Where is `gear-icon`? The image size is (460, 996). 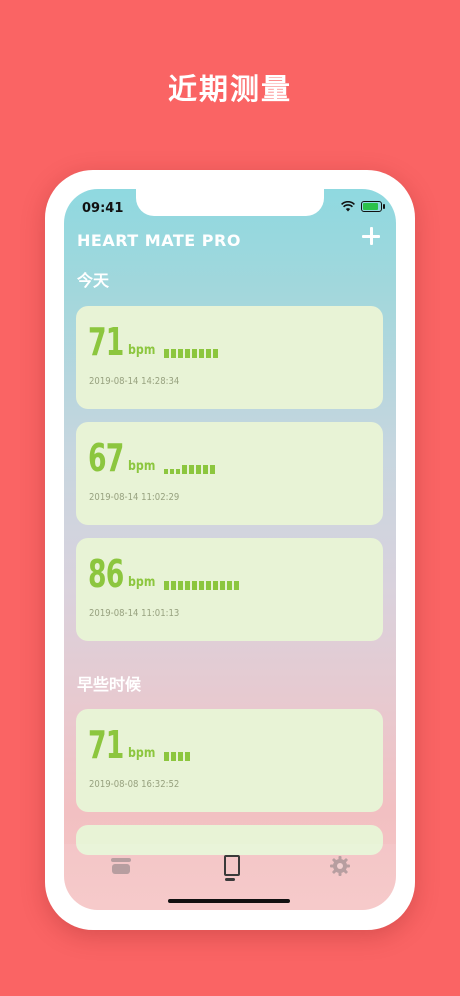 gear-icon is located at coordinates (340, 866).